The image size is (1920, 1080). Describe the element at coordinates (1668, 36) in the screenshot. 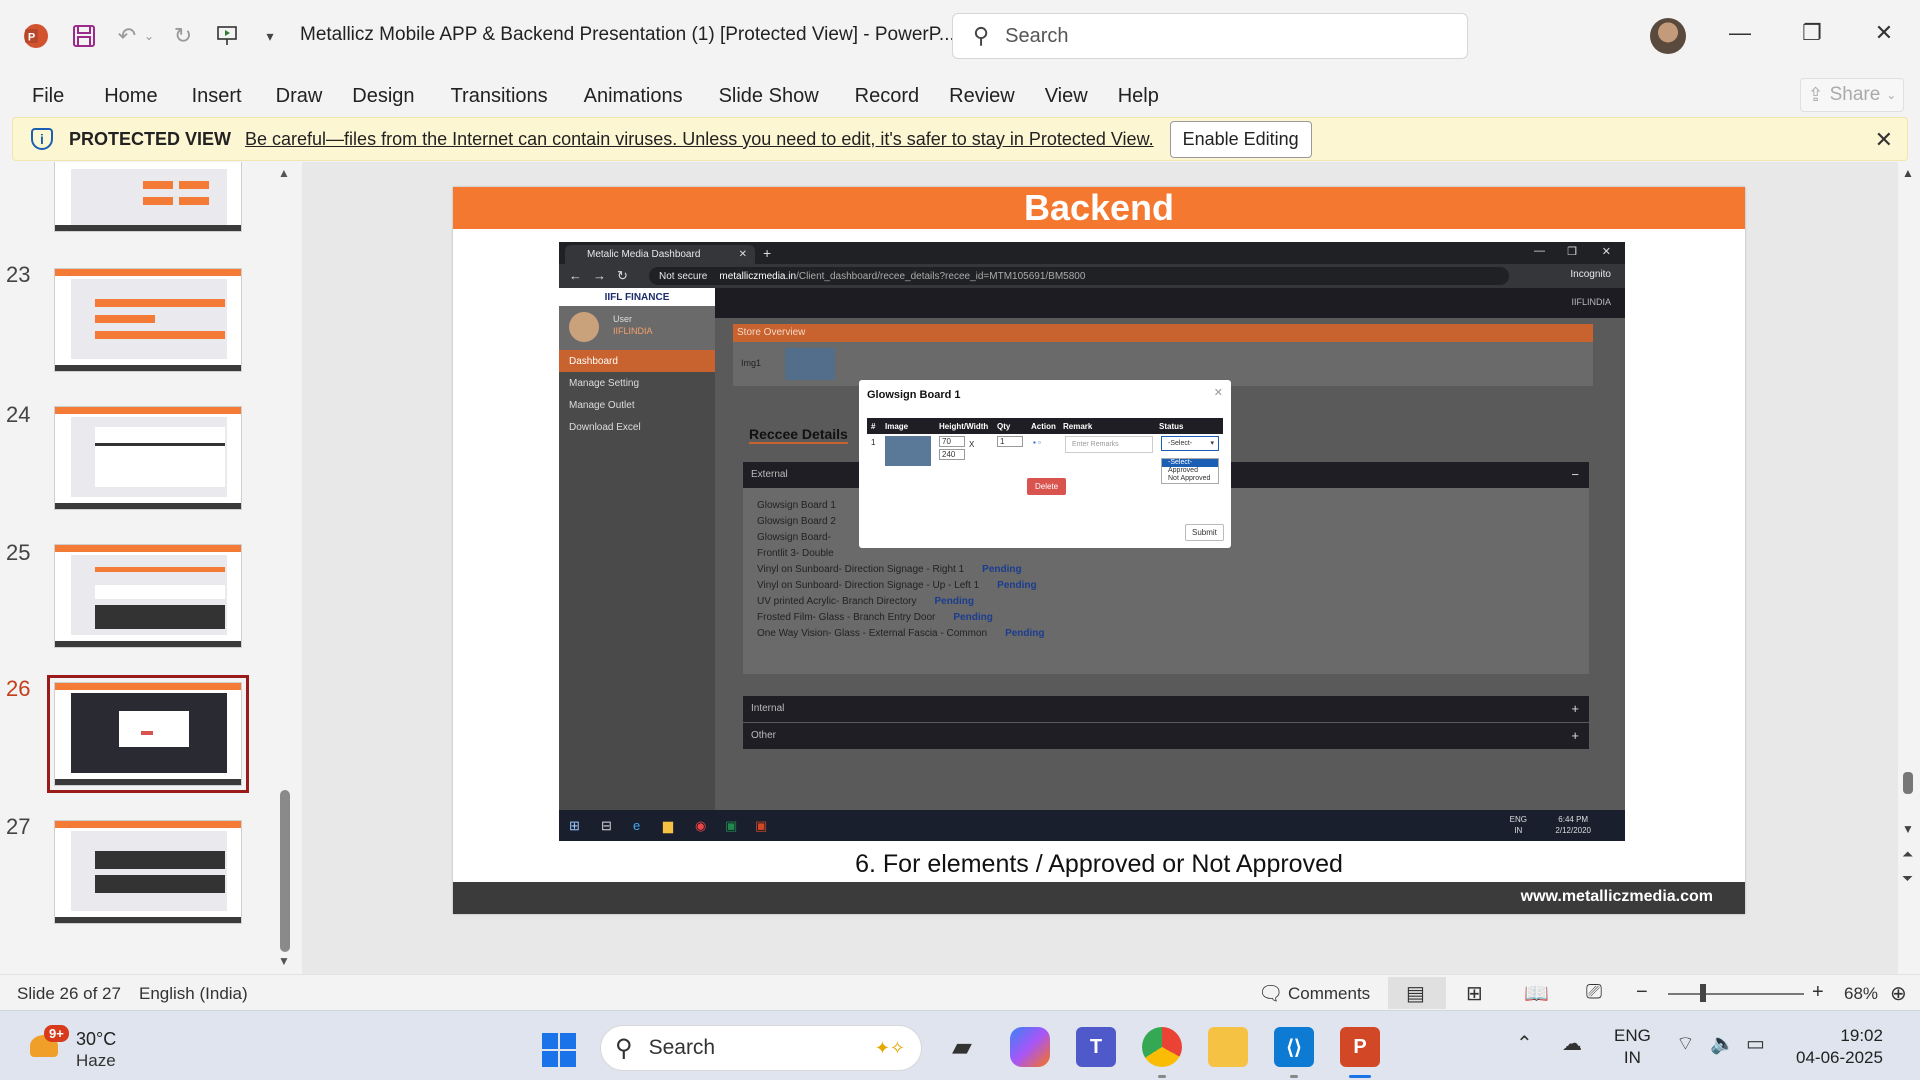

I see `account-avatar` at that location.